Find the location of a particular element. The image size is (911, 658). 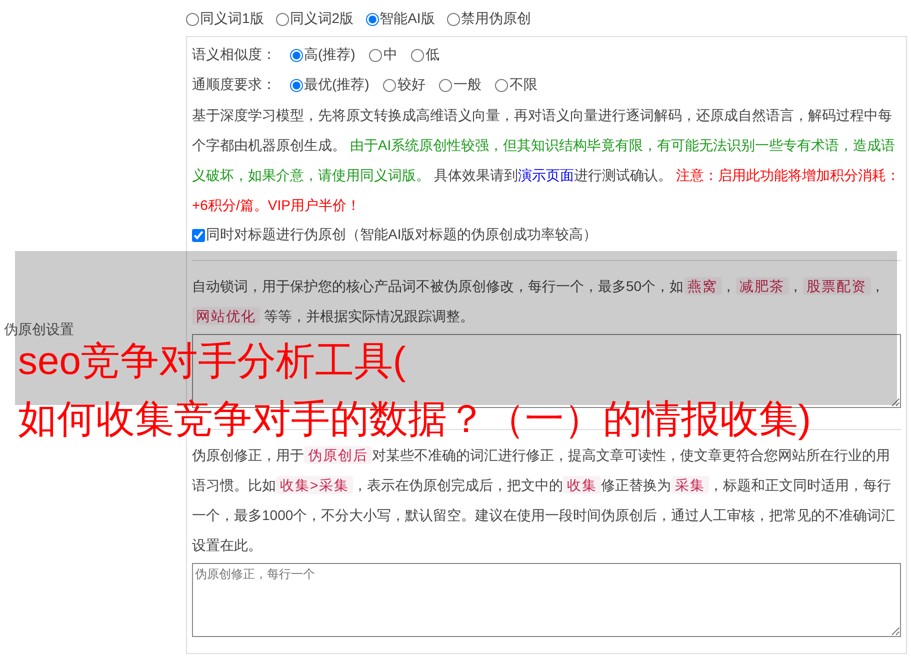

option-label: 最优(推荐) is located at coordinates (337, 85).